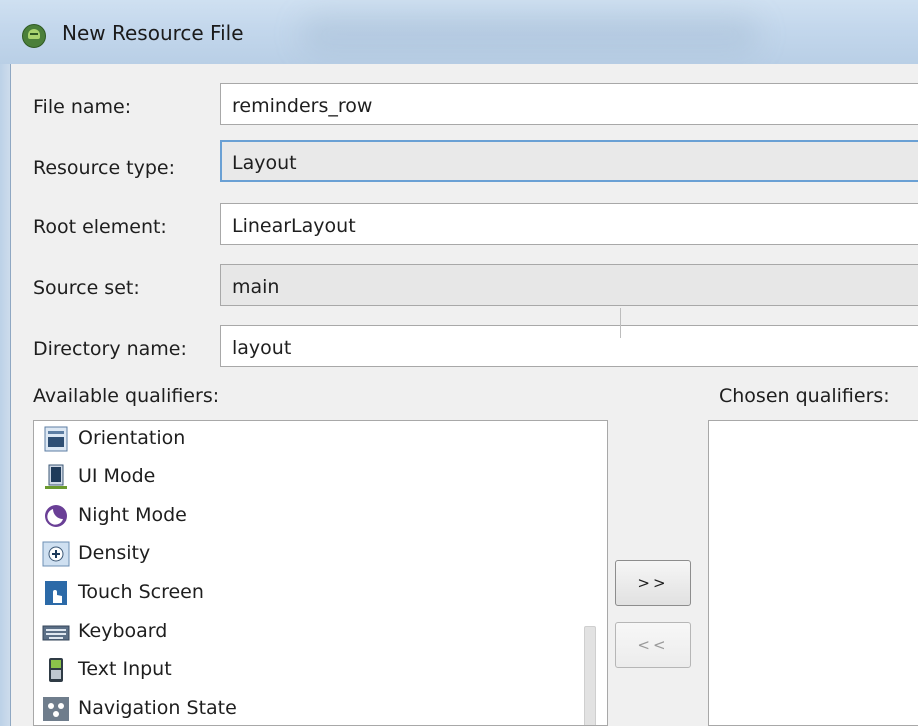 The width and height of the screenshot is (918, 726). What do you see at coordinates (153, 33) in the screenshot?
I see `window-title: New Resource File` at bounding box center [153, 33].